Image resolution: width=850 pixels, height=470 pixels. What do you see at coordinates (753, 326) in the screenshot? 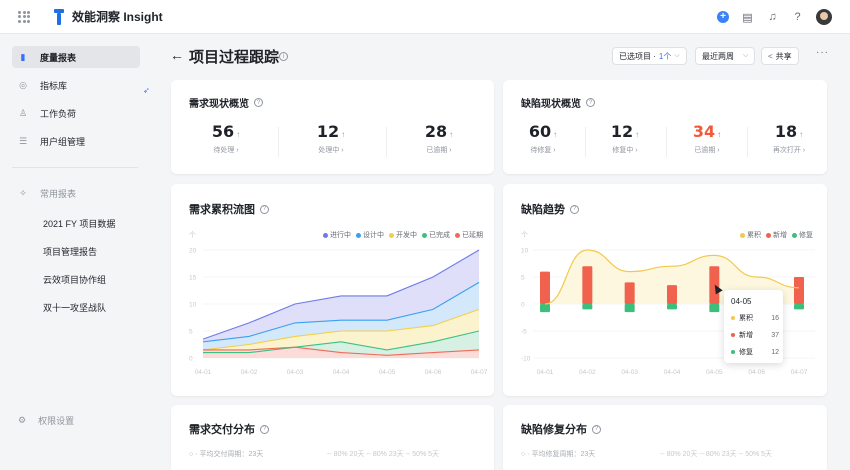
I see `chart-tooltip: 04-05 累积 16 新增 37 修复 12` at bounding box center [753, 326].